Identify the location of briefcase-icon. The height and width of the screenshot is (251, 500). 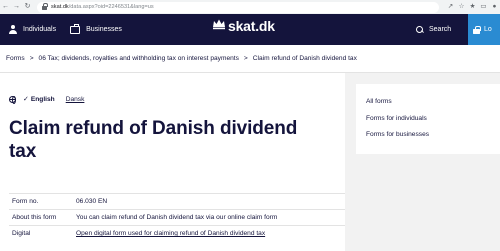
(75, 28).